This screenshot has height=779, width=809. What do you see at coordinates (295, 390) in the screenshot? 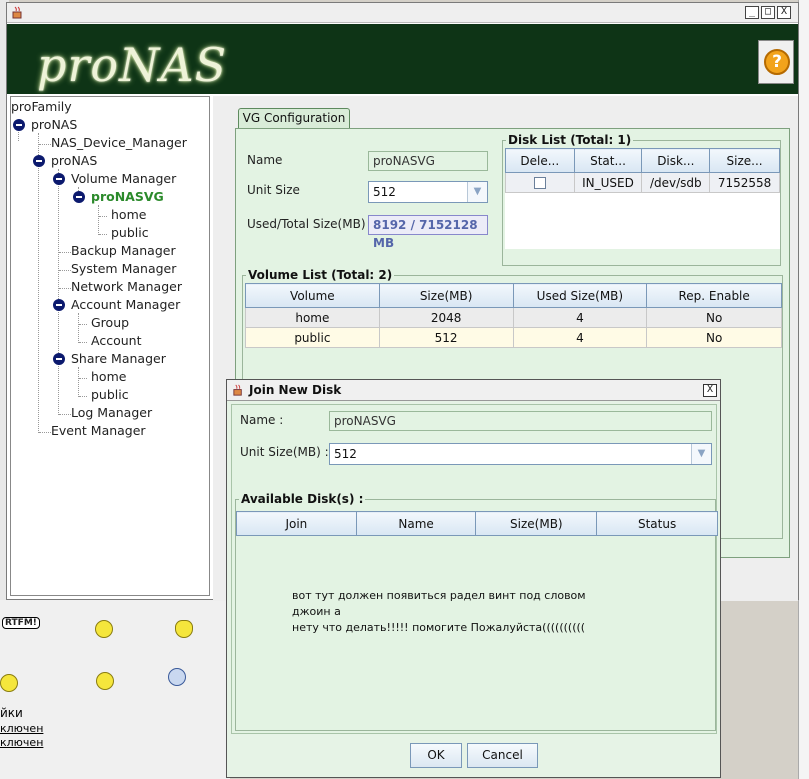
I see `dialog-title: Join New Disk` at bounding box center [295, 390].